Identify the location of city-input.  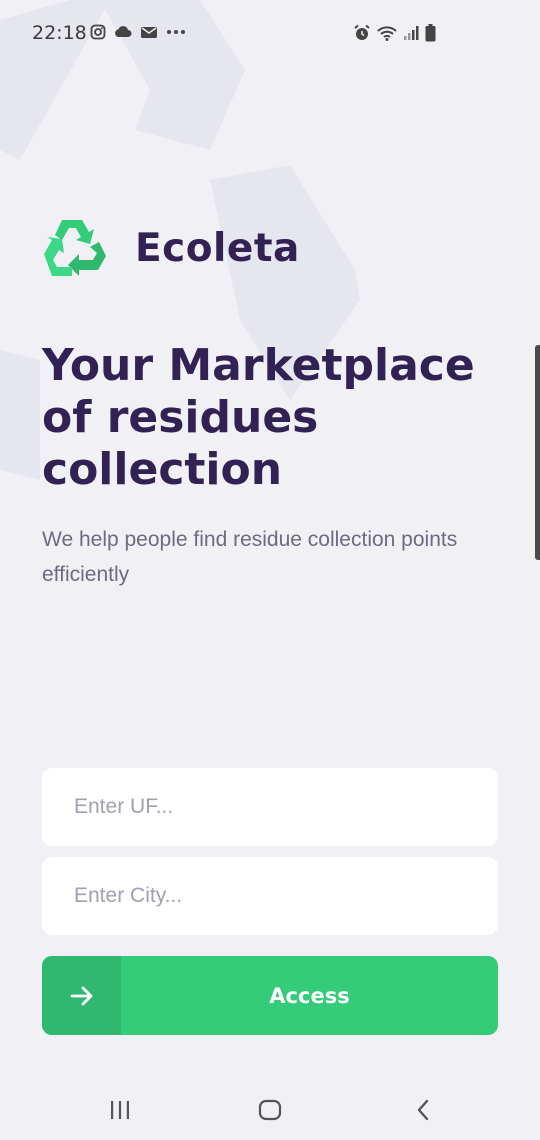
(270, 896).